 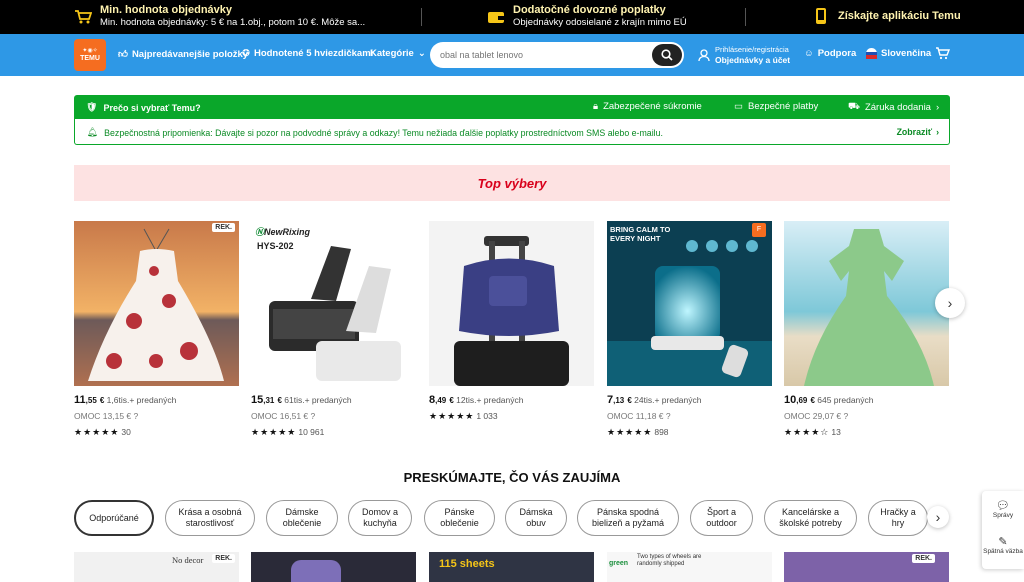 I want to click on chip-womens-shoes: Dámska obuv, so click(x=536, y=518).